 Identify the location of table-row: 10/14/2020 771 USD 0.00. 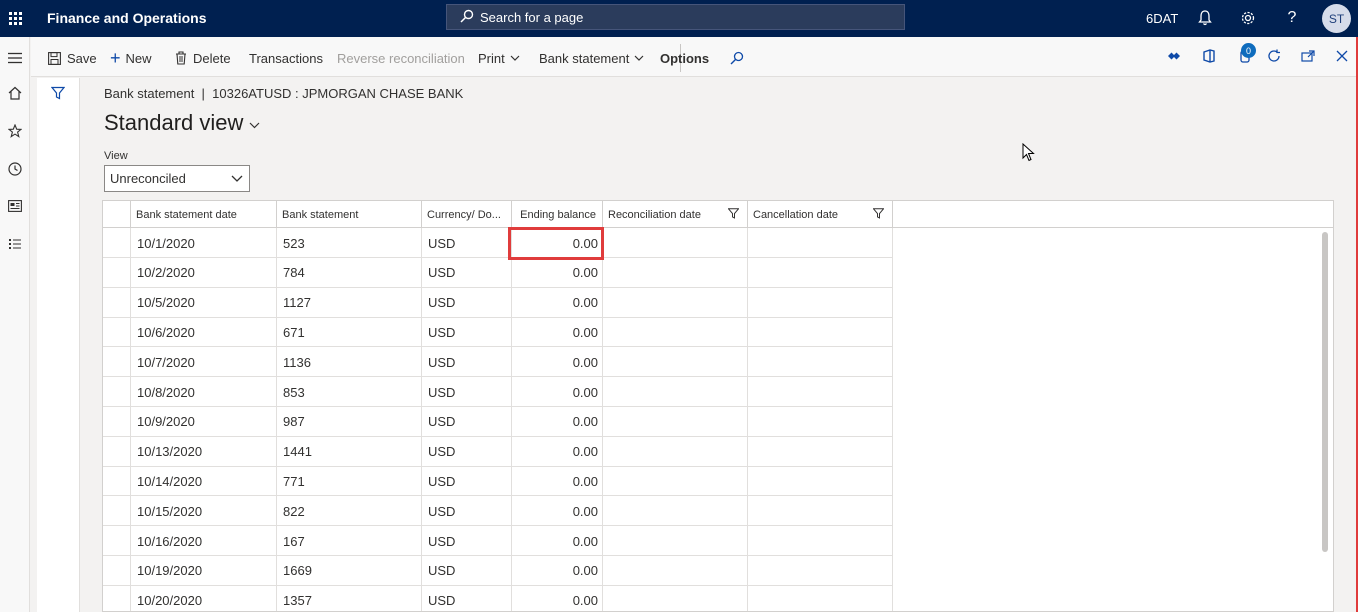
(498, 481).